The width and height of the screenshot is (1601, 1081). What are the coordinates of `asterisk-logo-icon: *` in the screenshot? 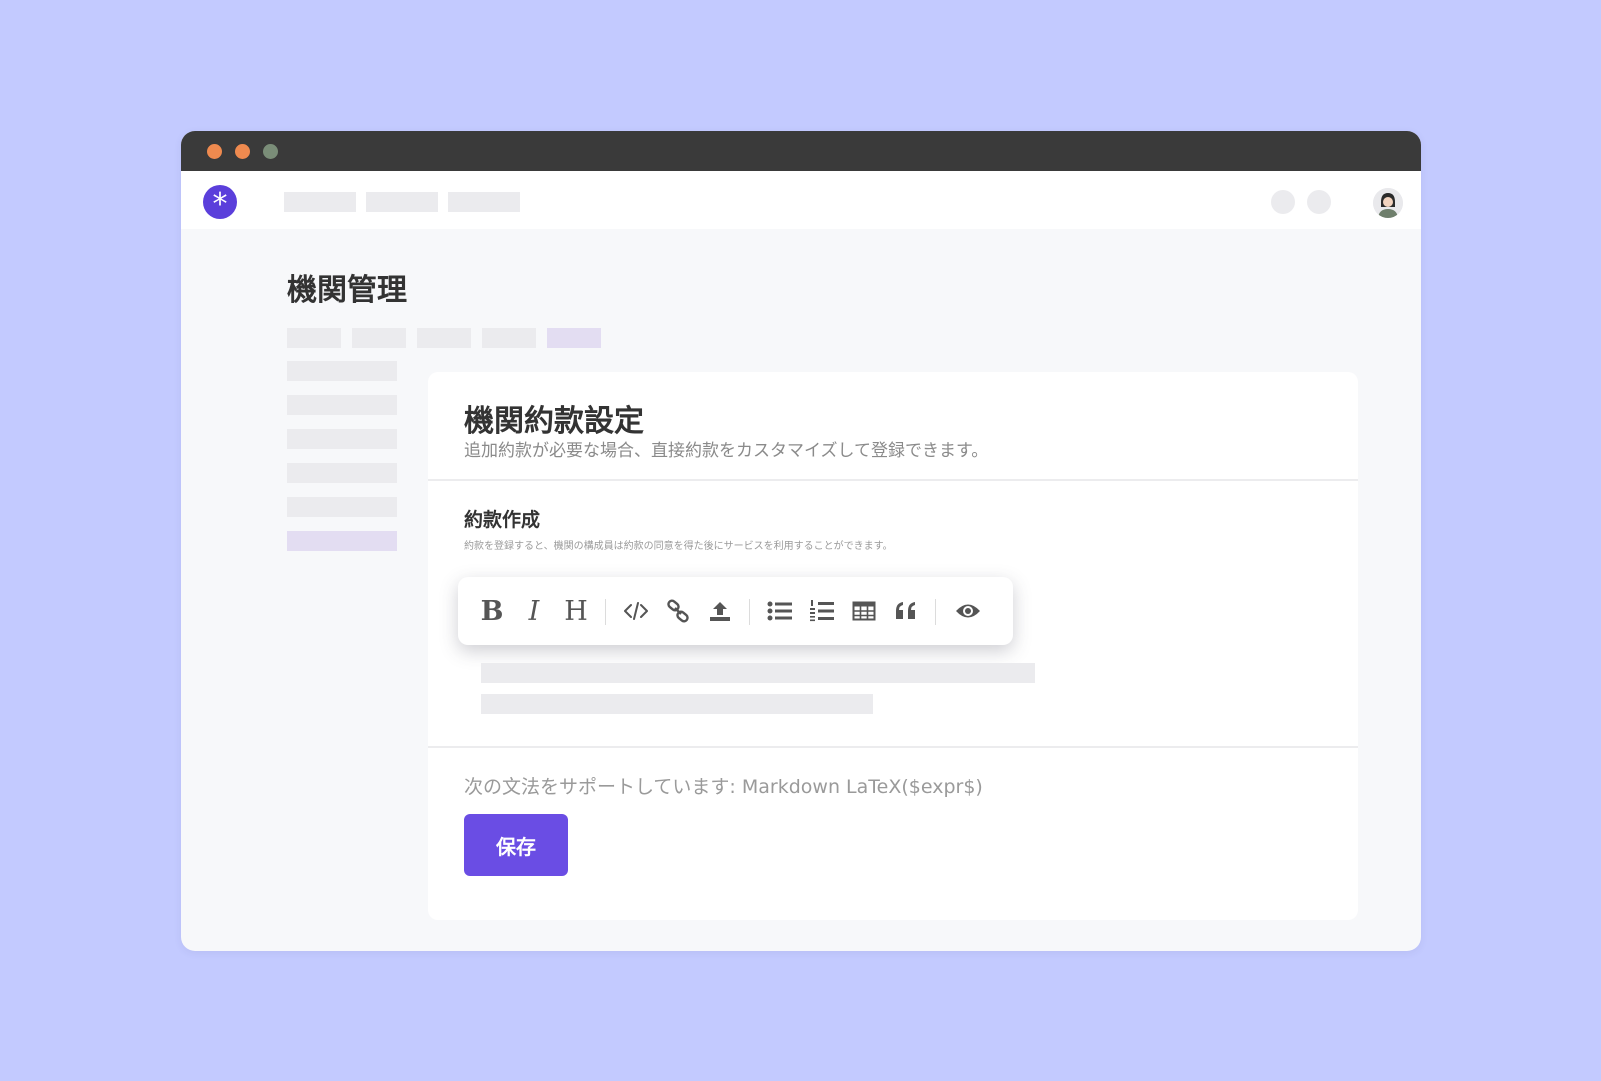 It's located at (220, 203).